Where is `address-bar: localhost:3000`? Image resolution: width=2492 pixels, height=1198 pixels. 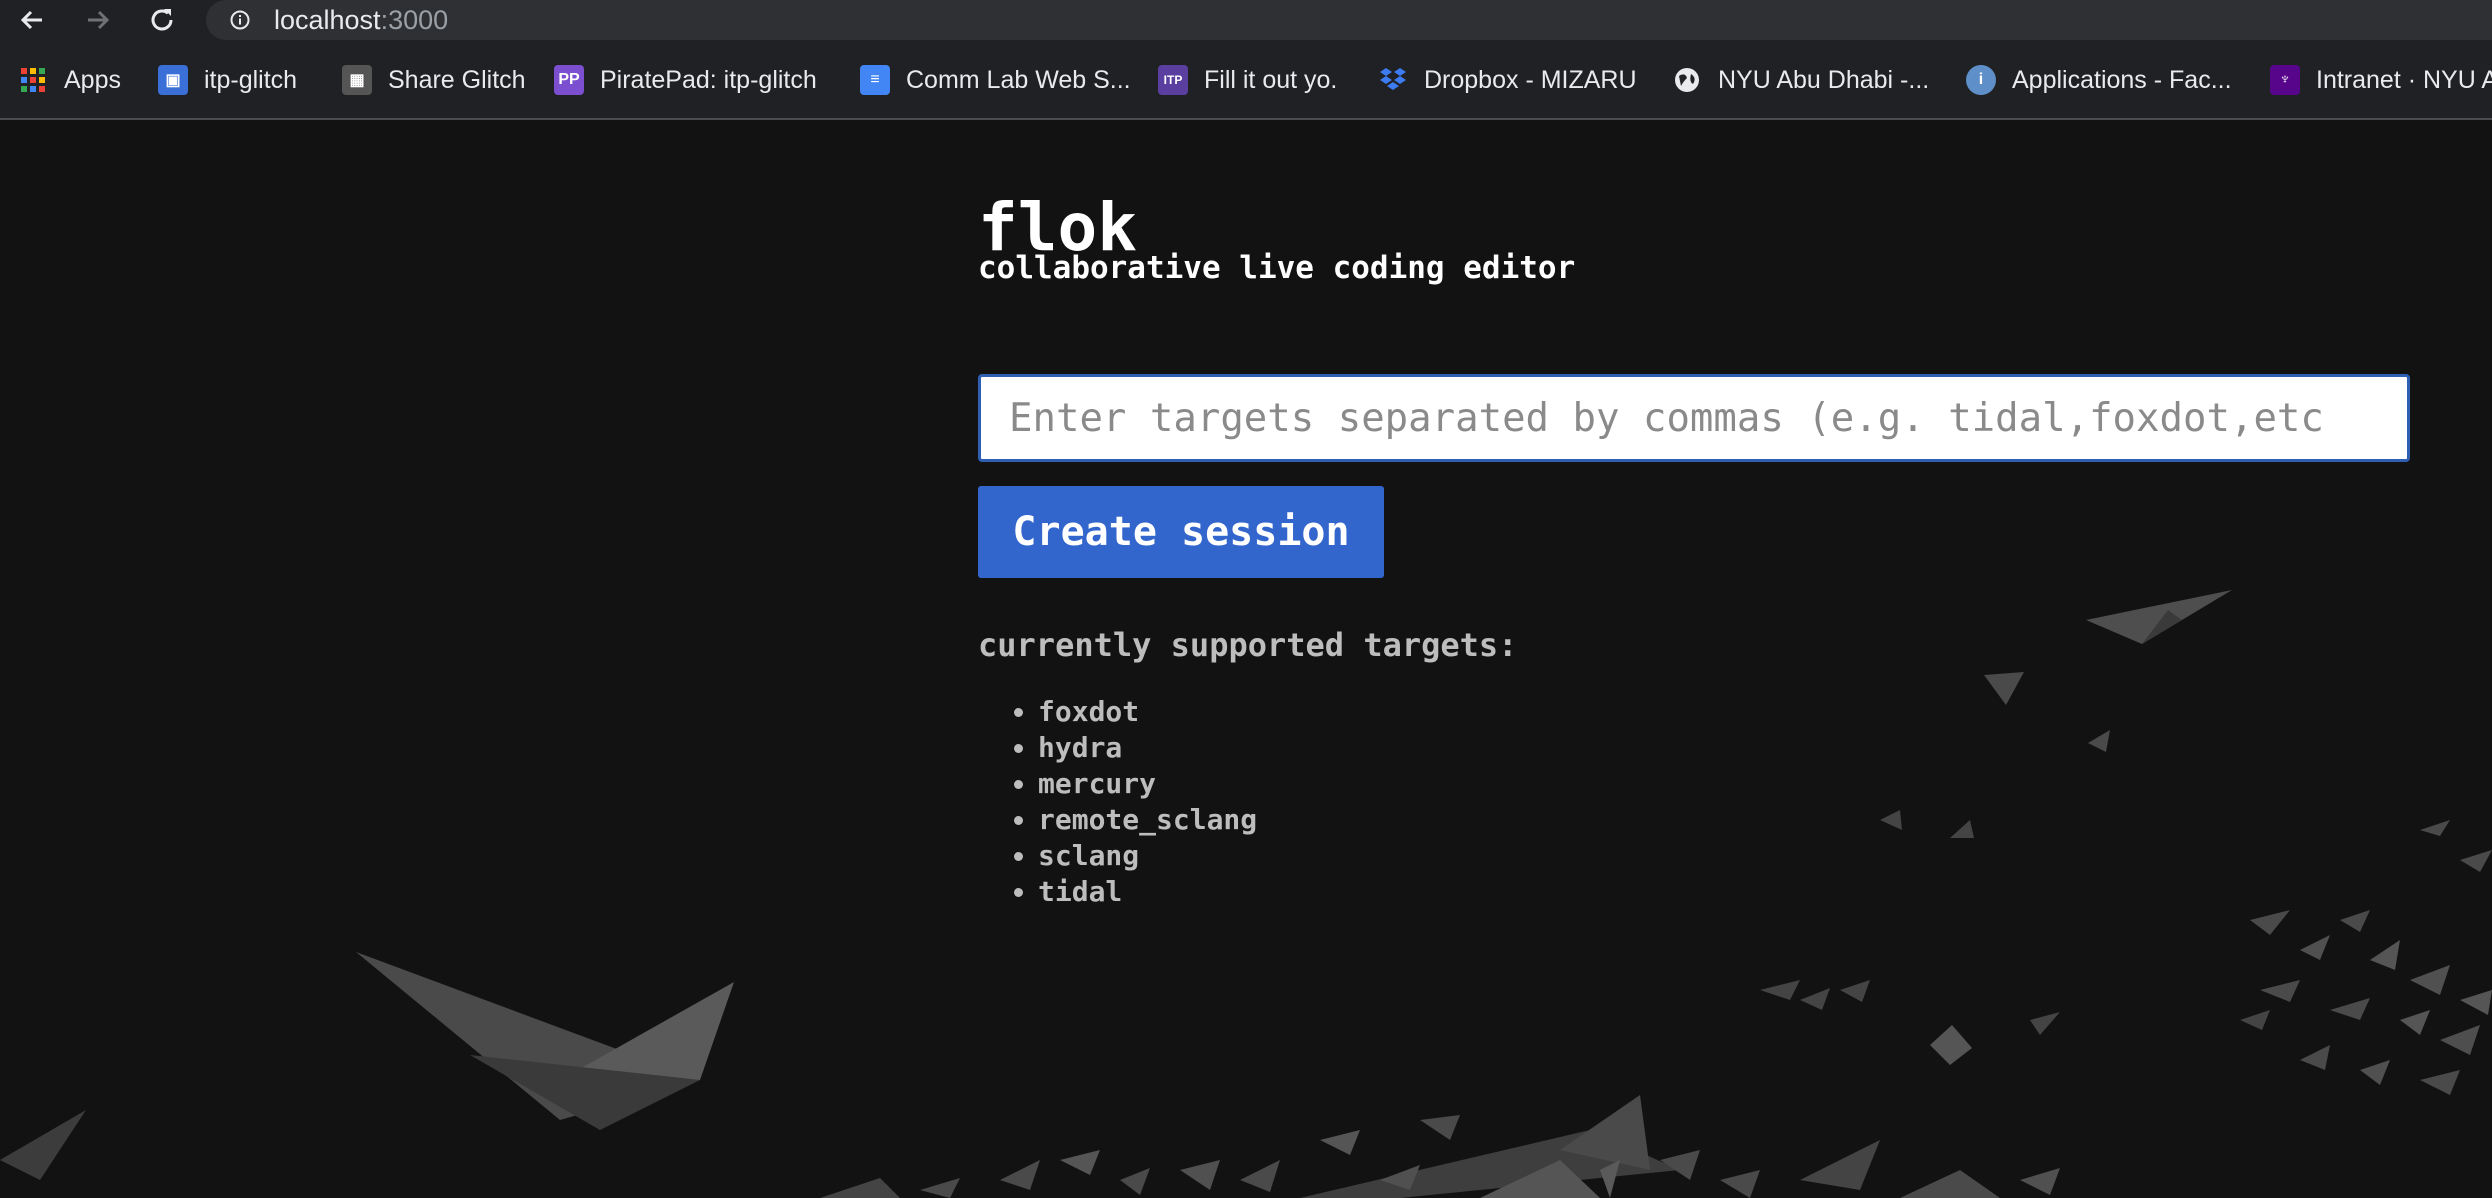
address-bar: localhost:3000 is located at coordinates (1349, 20).